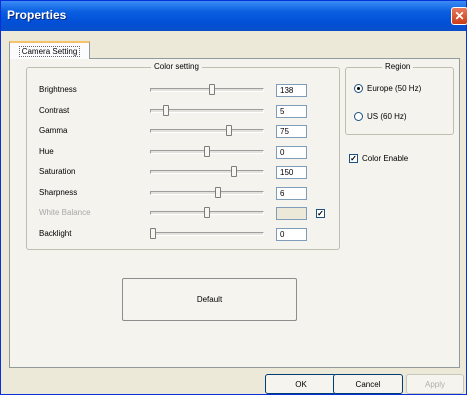  I want to click on title-bar: Properties ✕, so click(234, 16).